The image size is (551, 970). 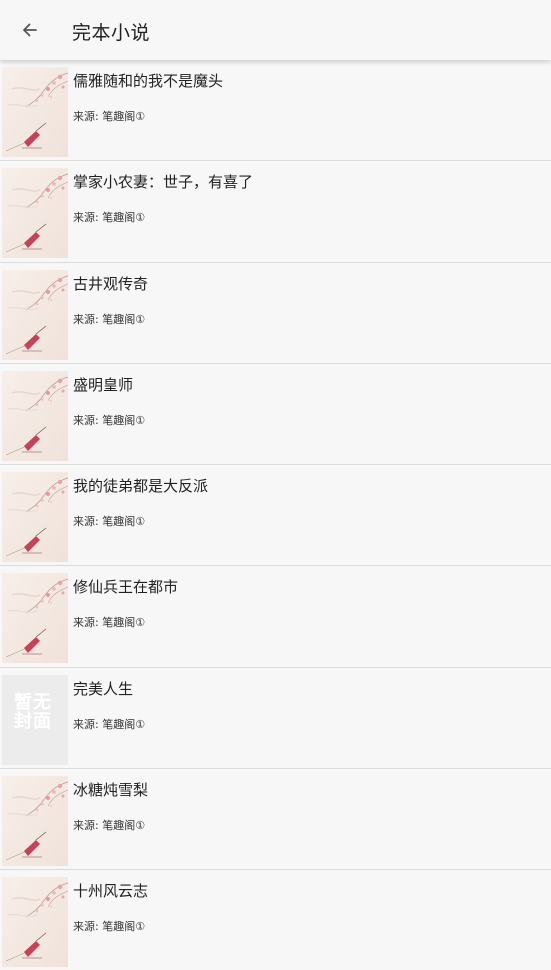 I want to click on page-title: 完本小说, so click(x=111, y=33).